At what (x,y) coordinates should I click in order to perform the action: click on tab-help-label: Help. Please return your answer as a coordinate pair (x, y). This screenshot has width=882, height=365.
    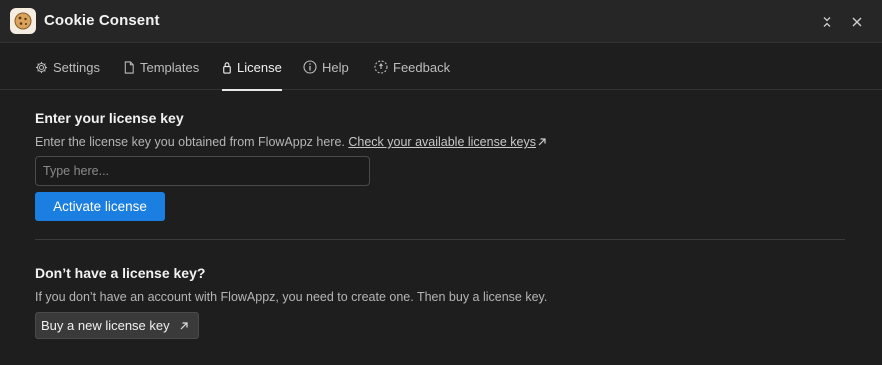
    Looking at the image, I should click on (335, 67).